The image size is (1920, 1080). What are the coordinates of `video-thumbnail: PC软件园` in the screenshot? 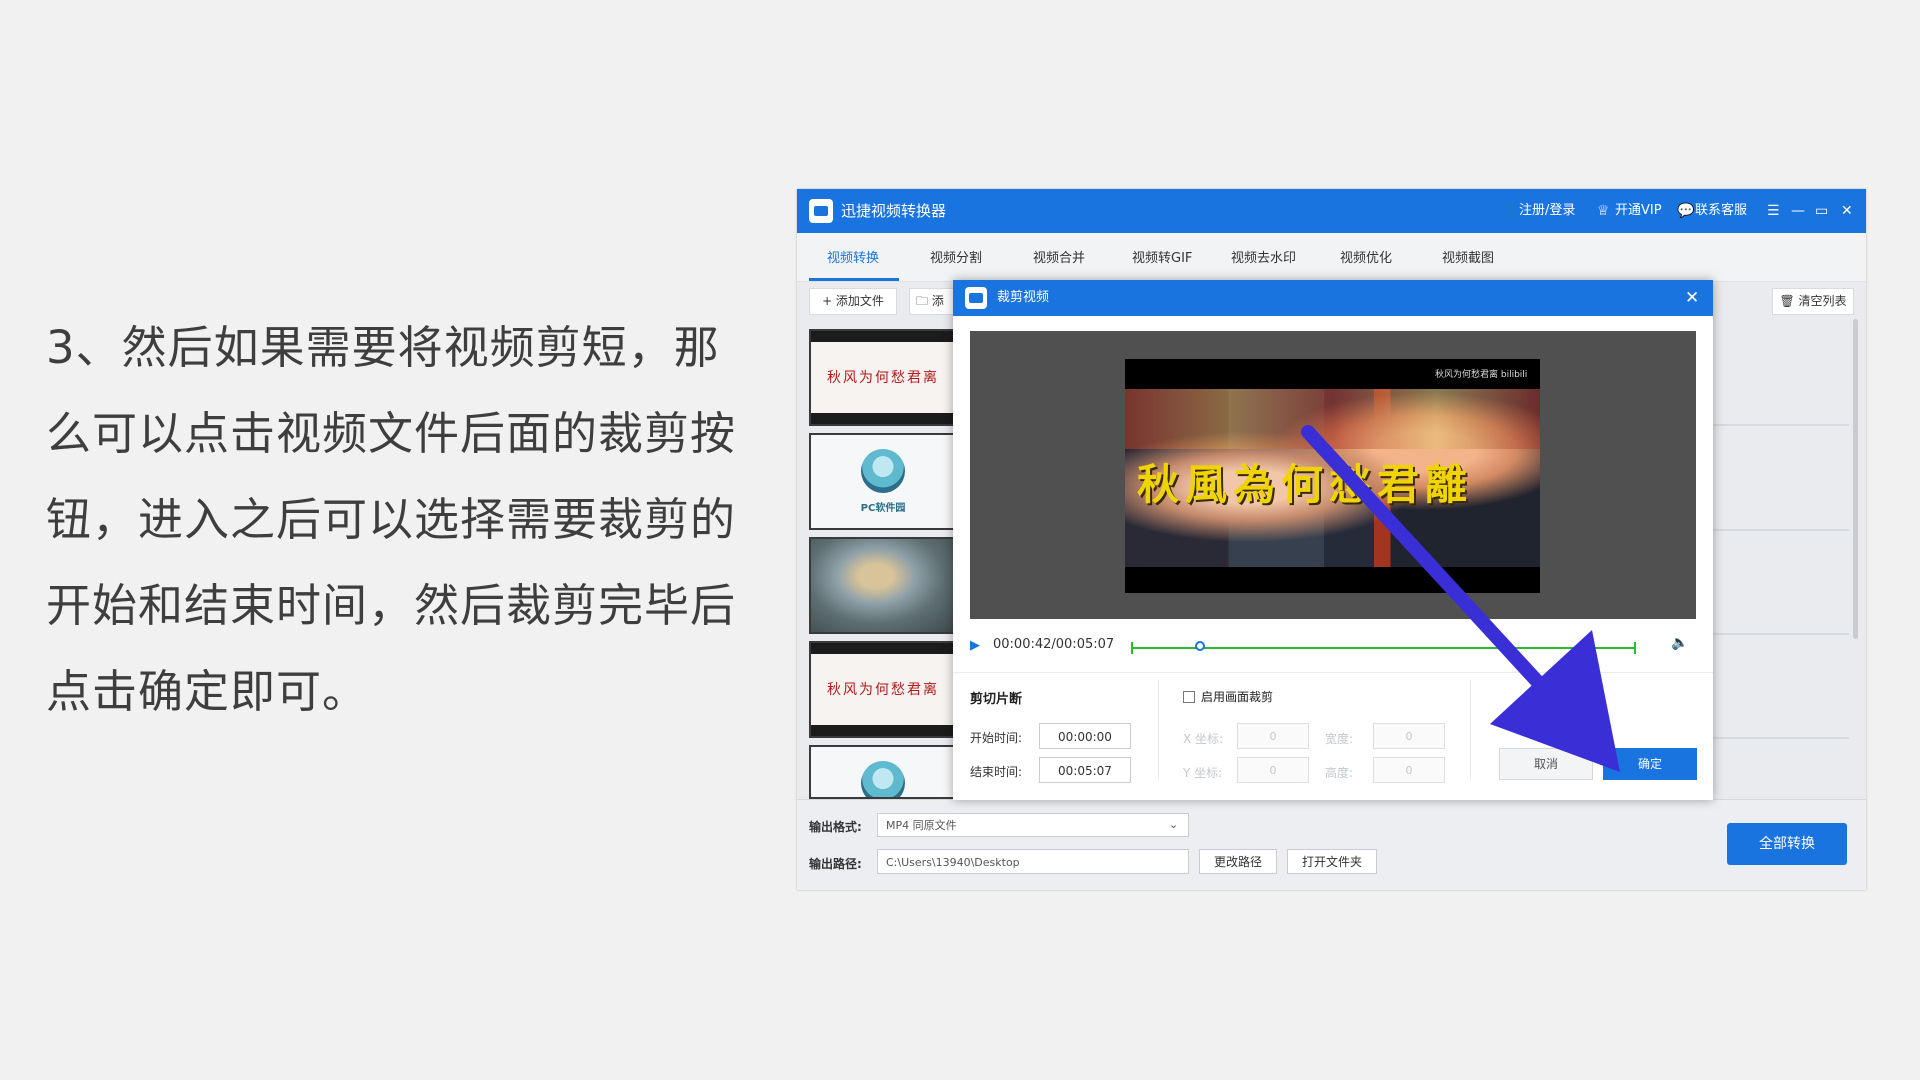 It's located at (883, 481).